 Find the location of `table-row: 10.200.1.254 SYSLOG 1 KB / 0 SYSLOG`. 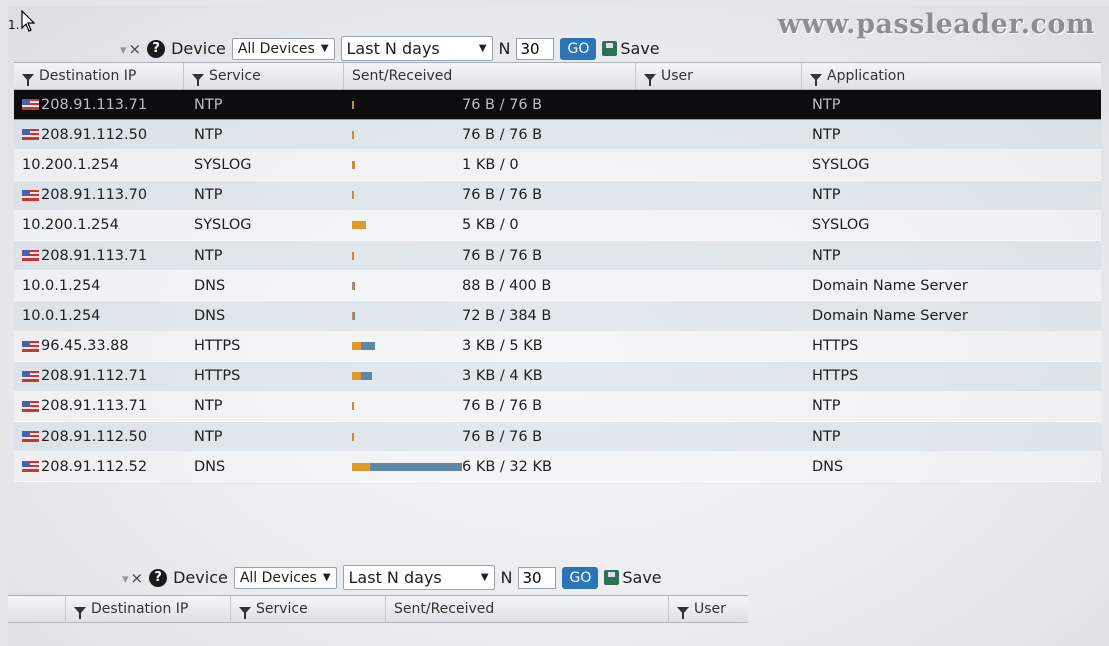

table-row: 10.200.1.254 SYSLOG 1 KB / 0 SYSLOG is located at coordinates (557, 165).